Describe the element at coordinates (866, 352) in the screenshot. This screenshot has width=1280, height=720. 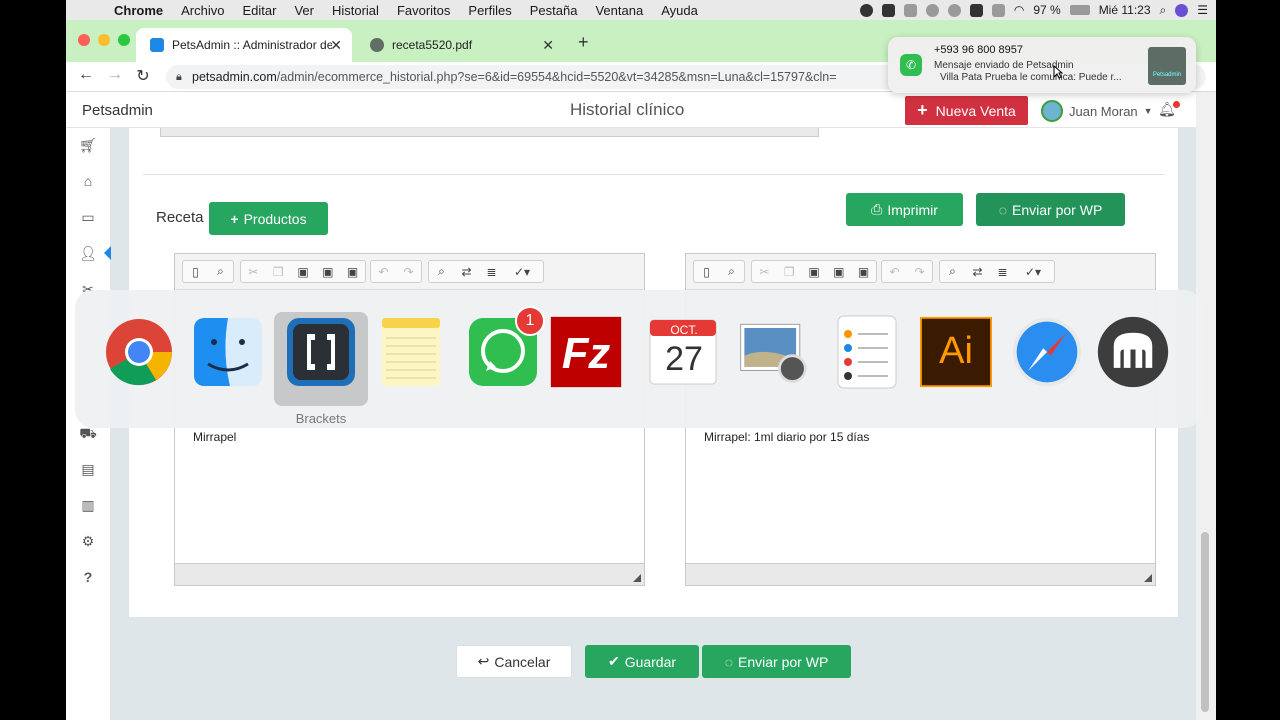
I see `dock-reminders` at that location.